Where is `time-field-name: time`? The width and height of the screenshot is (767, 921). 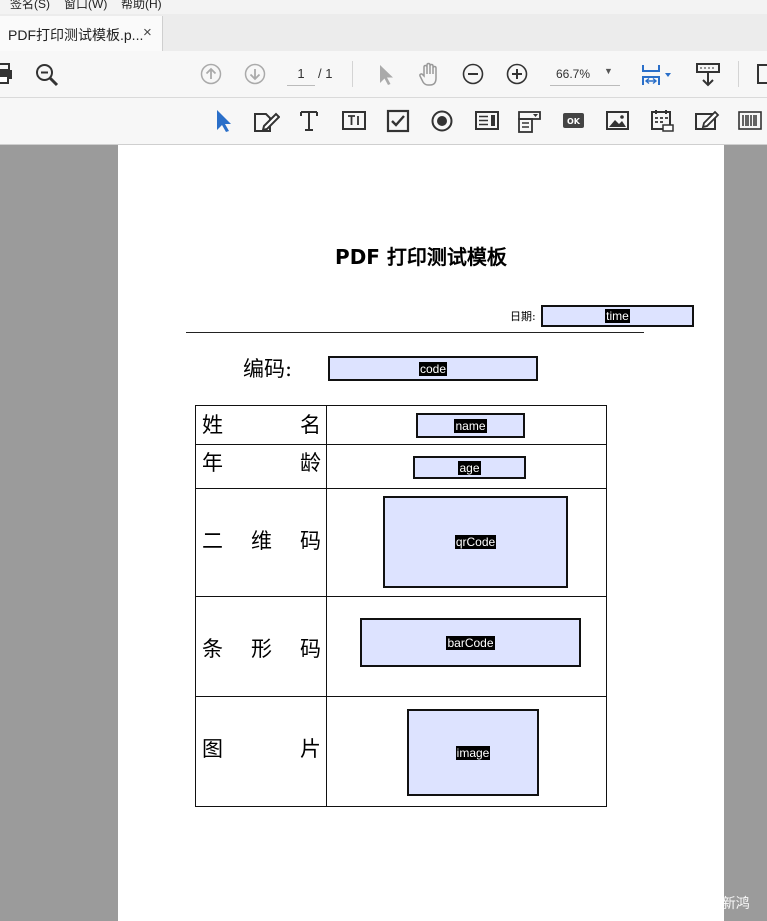 time-field-name: time is located at coordinates (617, 316).